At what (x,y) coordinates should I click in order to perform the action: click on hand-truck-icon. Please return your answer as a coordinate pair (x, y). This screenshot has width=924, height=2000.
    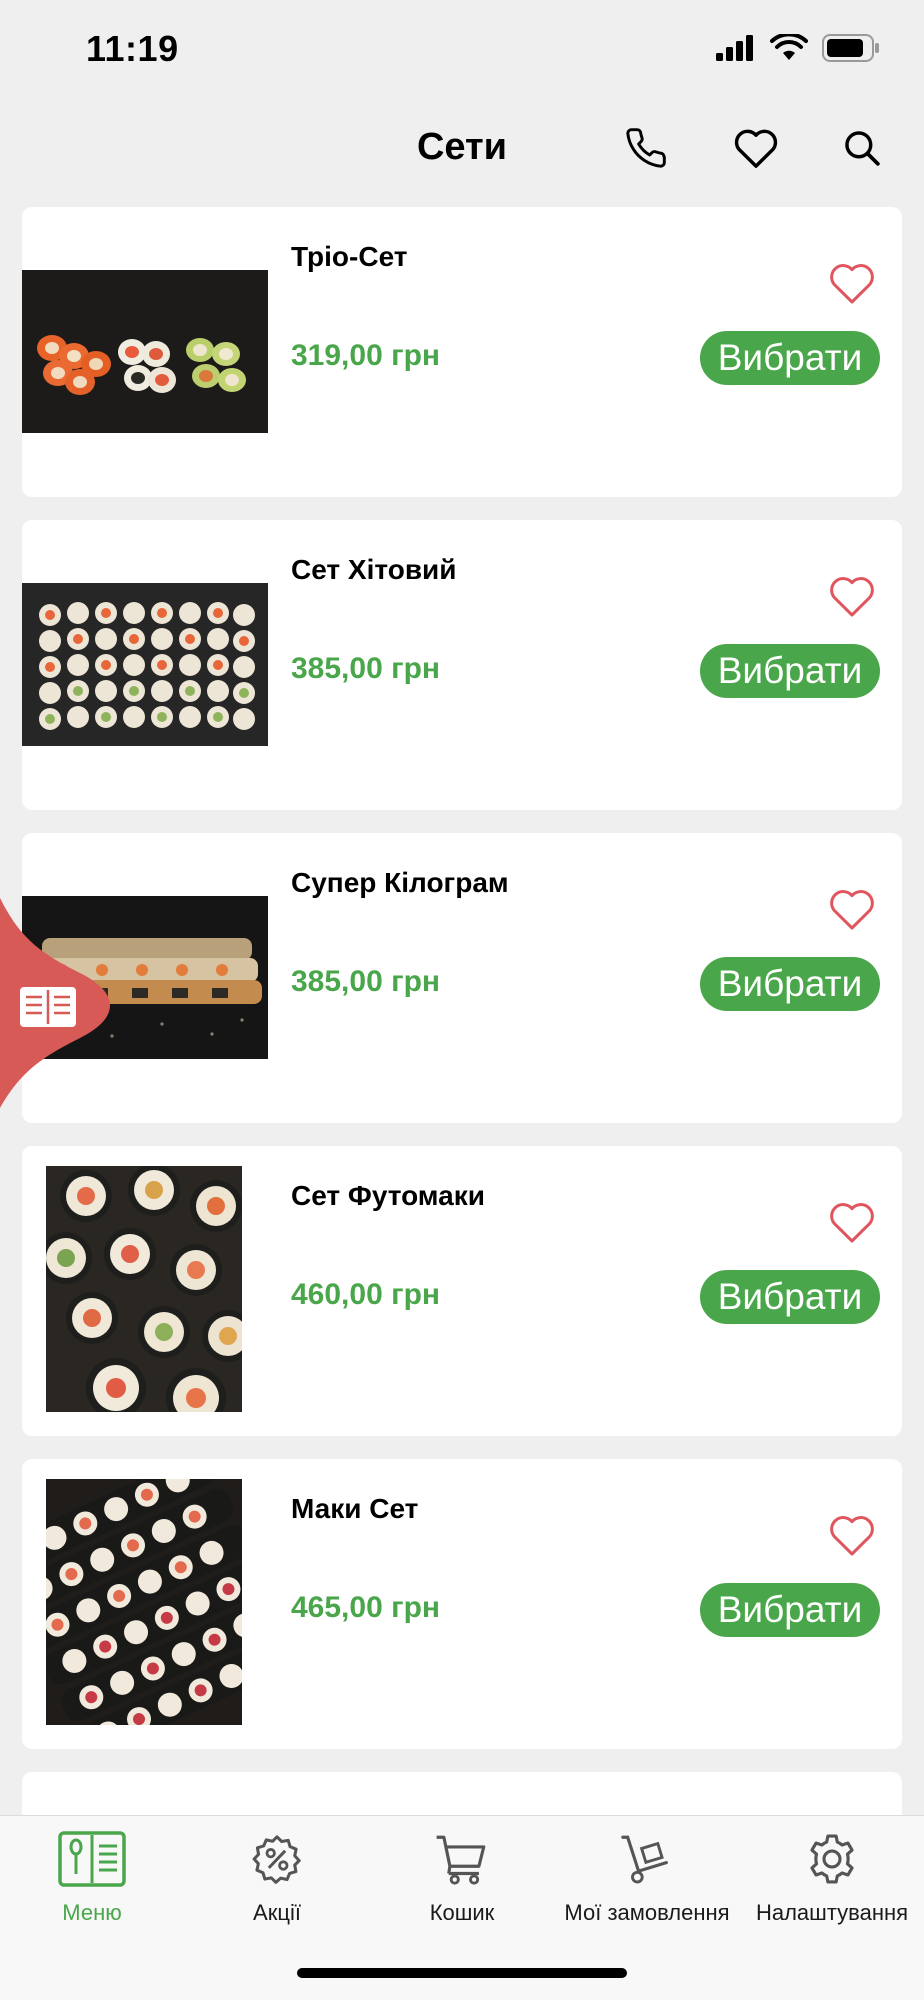
    Looking at the image, I should click on (647, 1861).